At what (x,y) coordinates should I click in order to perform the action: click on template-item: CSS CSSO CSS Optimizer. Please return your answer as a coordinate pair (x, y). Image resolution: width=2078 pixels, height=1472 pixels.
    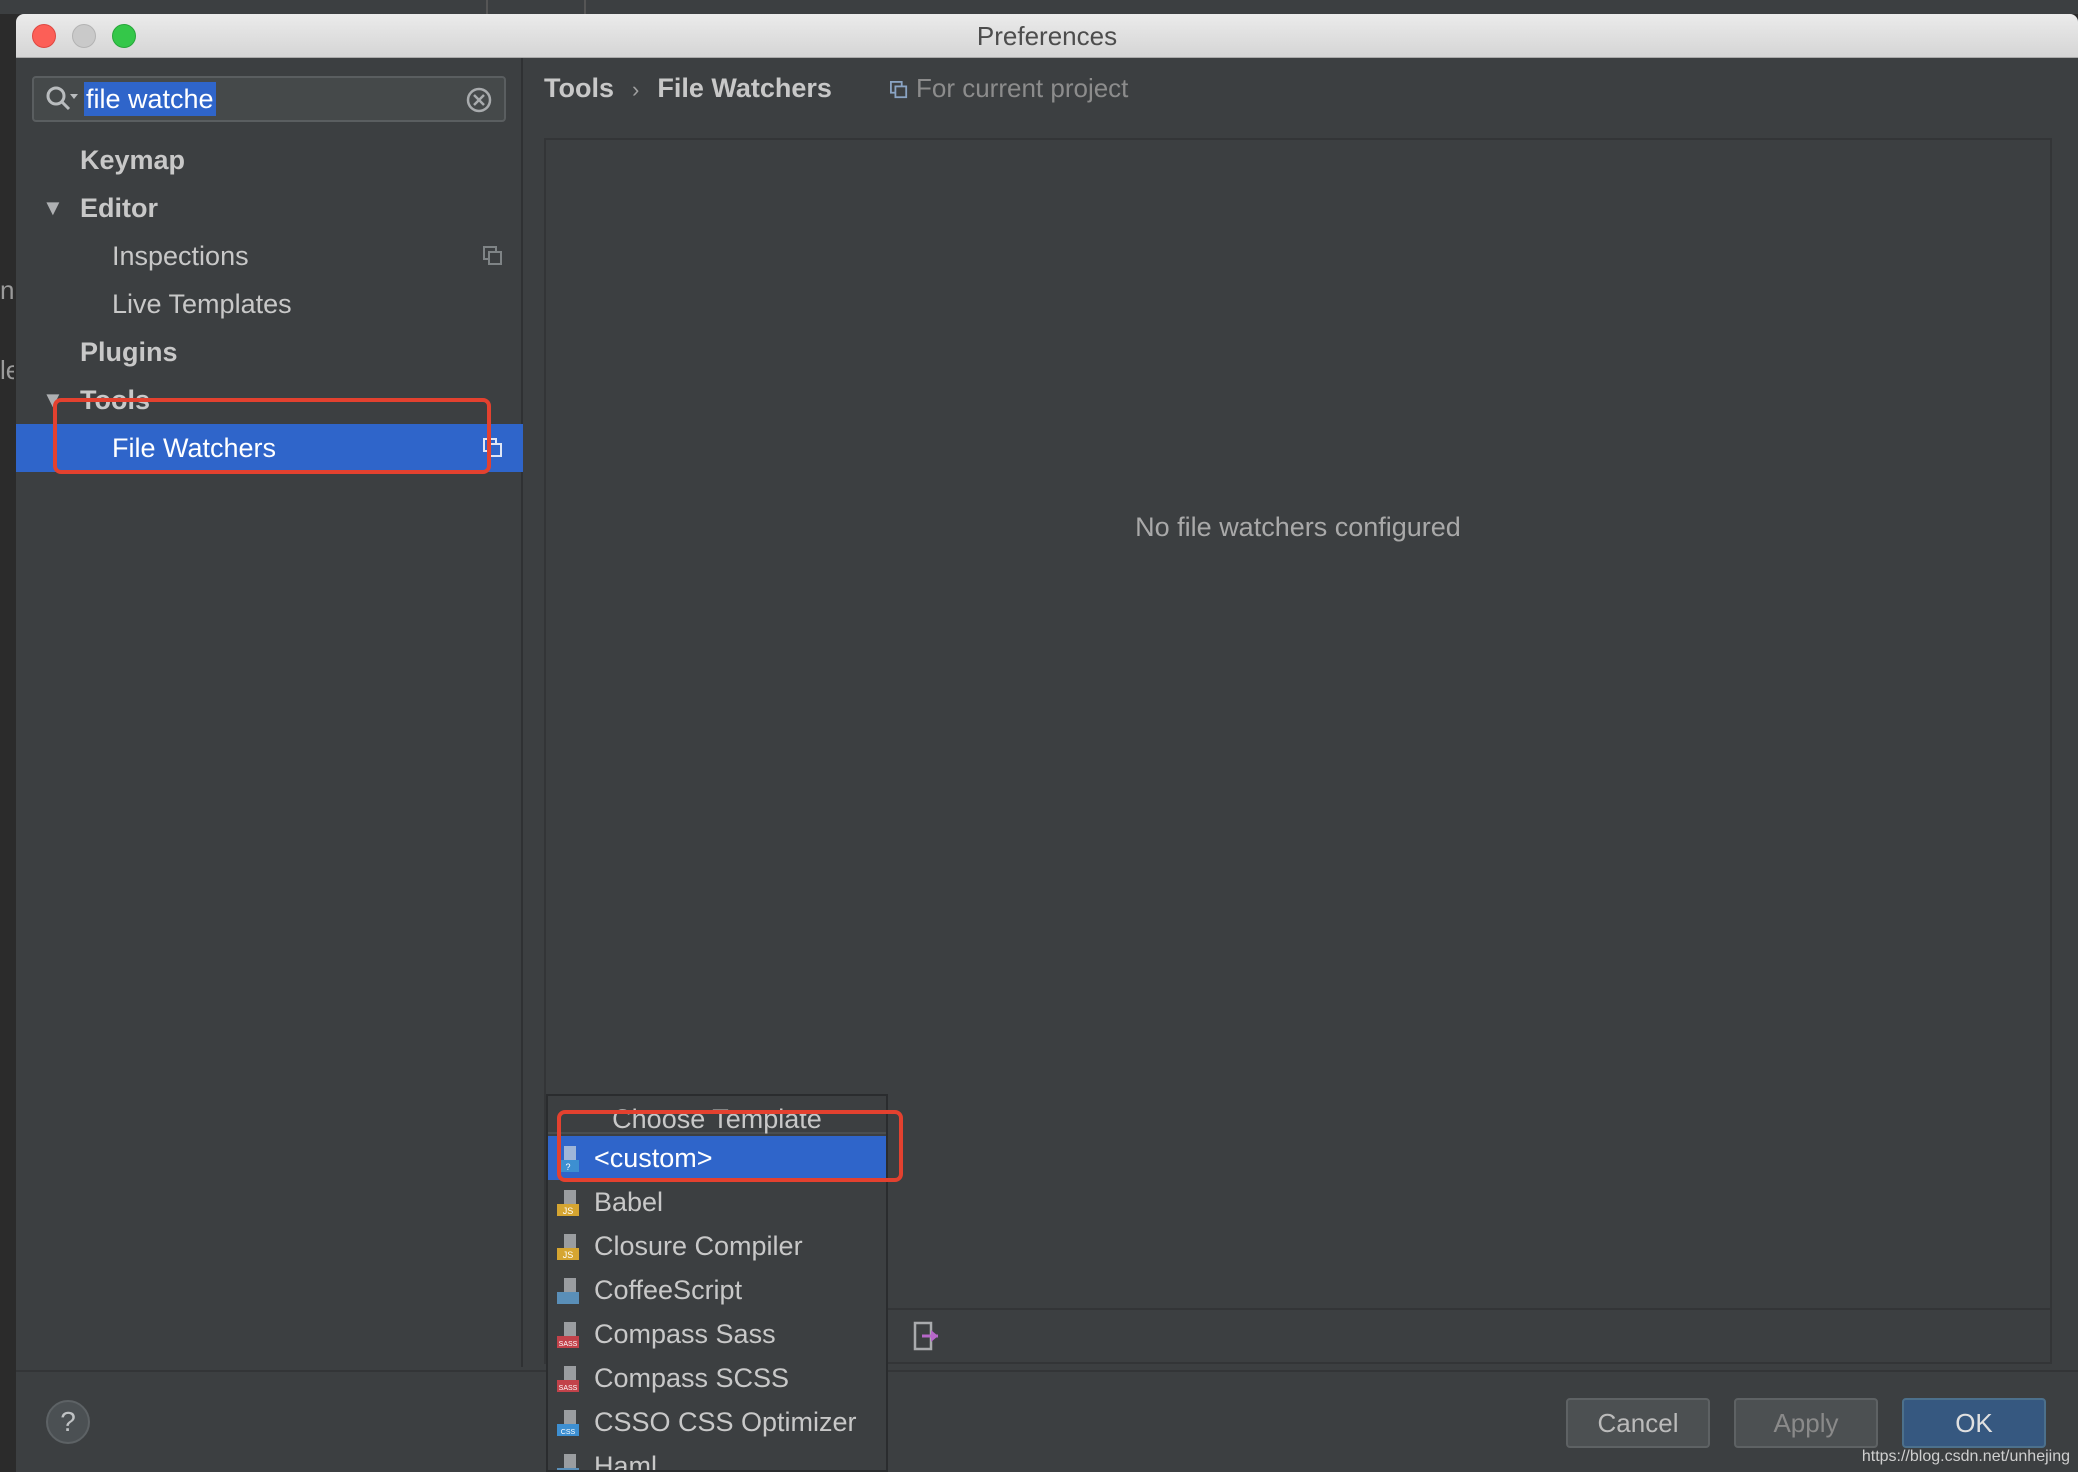
    Looking at the image, I should click on (717, 1422).